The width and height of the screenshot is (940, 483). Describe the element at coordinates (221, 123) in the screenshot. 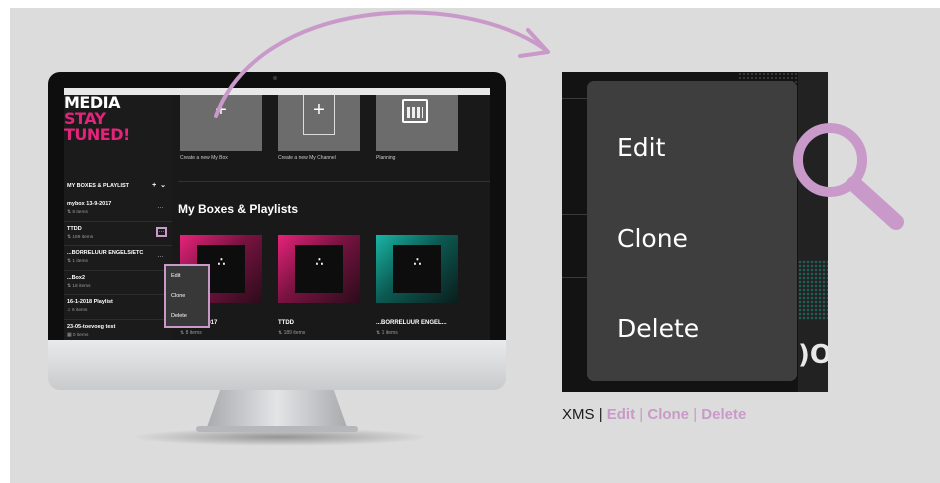

I see `create-box-tile: +` at that location.